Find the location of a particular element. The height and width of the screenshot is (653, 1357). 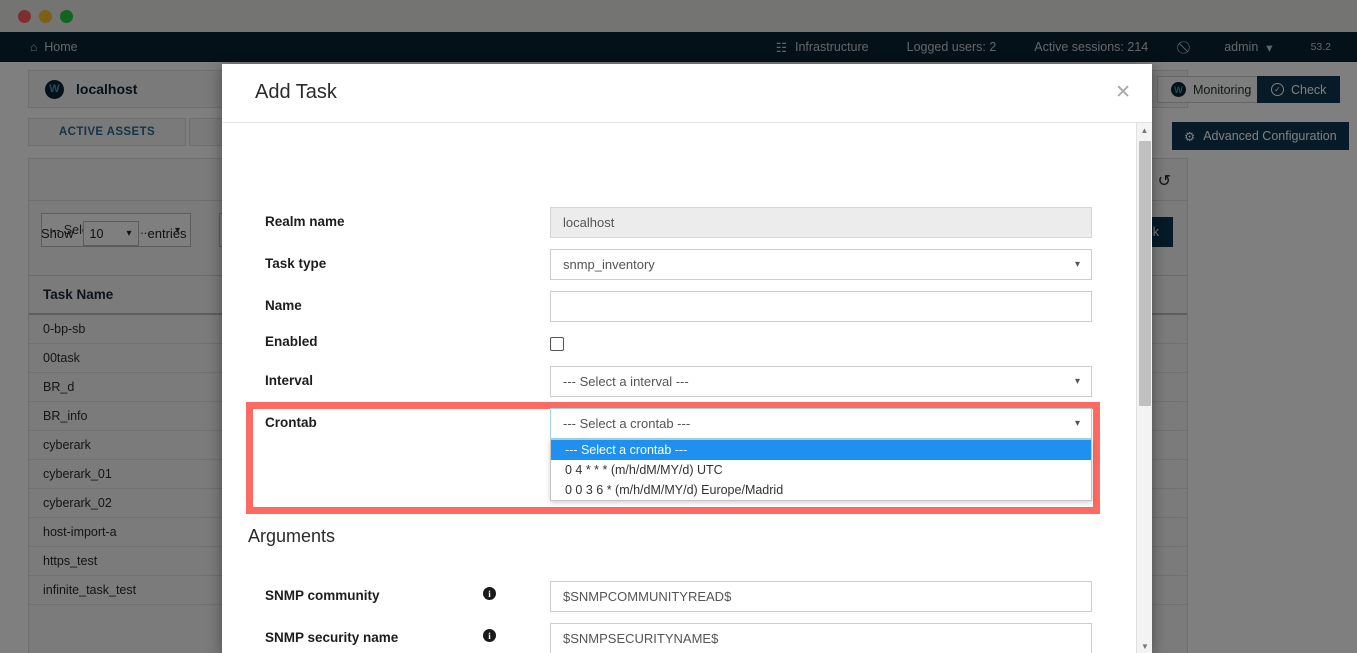

argument-value: $SNMPCOMMUNITYREAD$ is located at coordinates (647, 596).